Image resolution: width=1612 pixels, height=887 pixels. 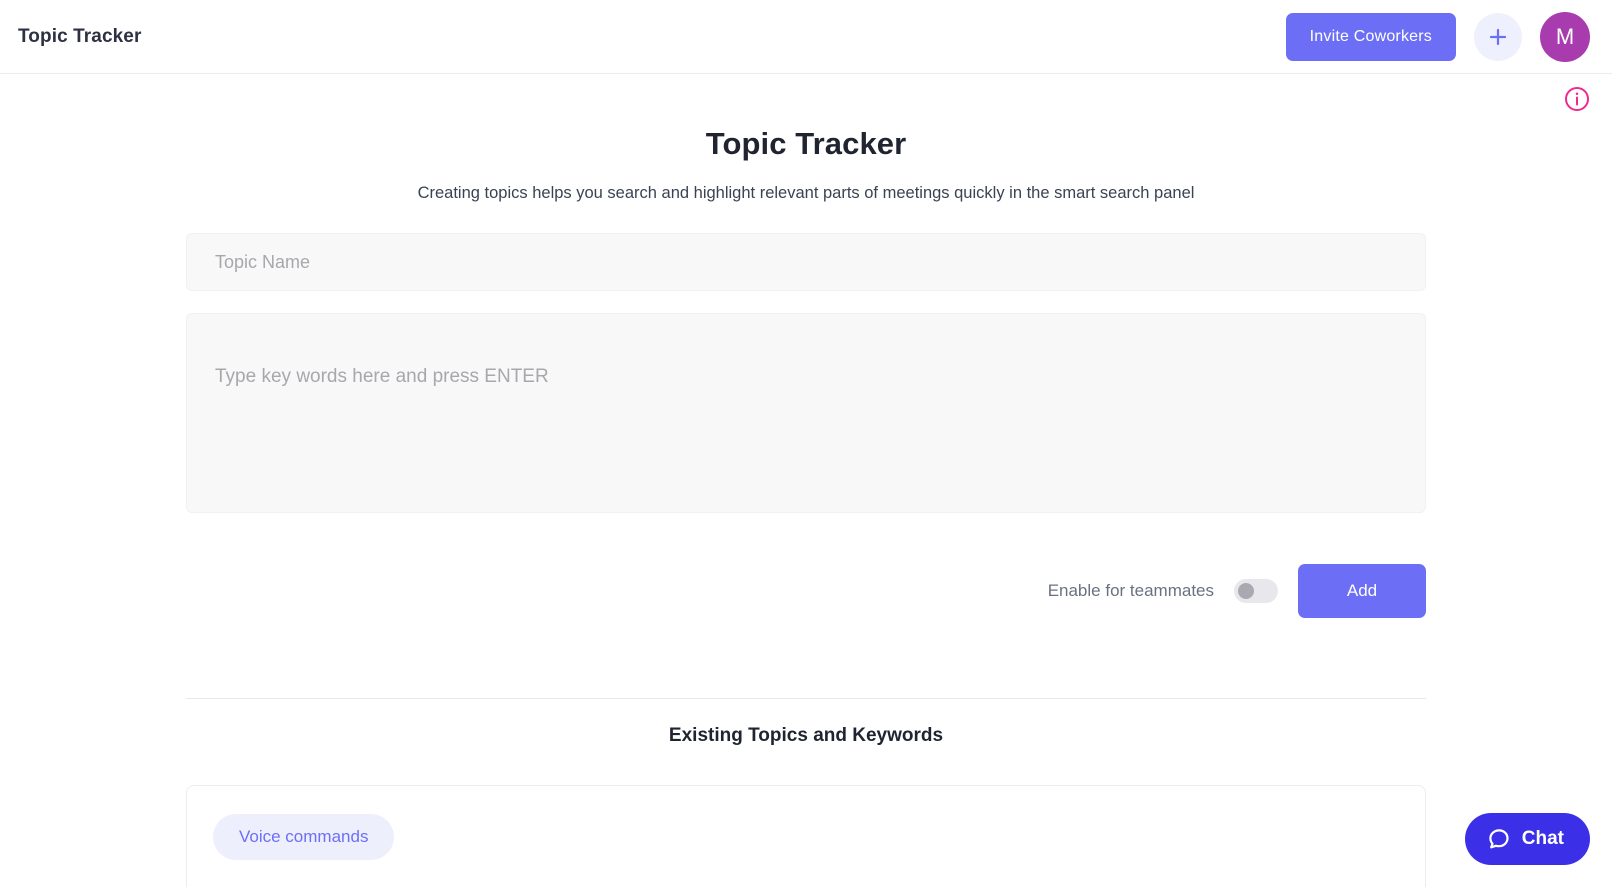 What do you see at coordinates (1565, 36) in the screenshot?
I see `avatar: M` at bounding box center [1565, 36].